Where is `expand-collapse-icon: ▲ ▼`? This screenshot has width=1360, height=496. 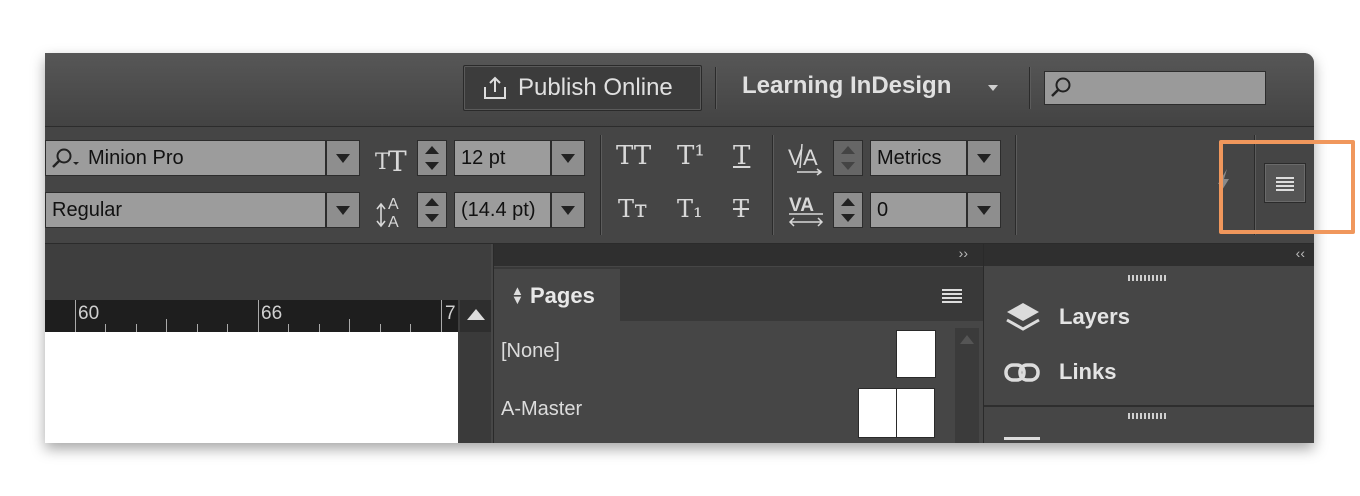 expand-collapse-icon: ▲ ▼ is located at coordinates (517, 295).